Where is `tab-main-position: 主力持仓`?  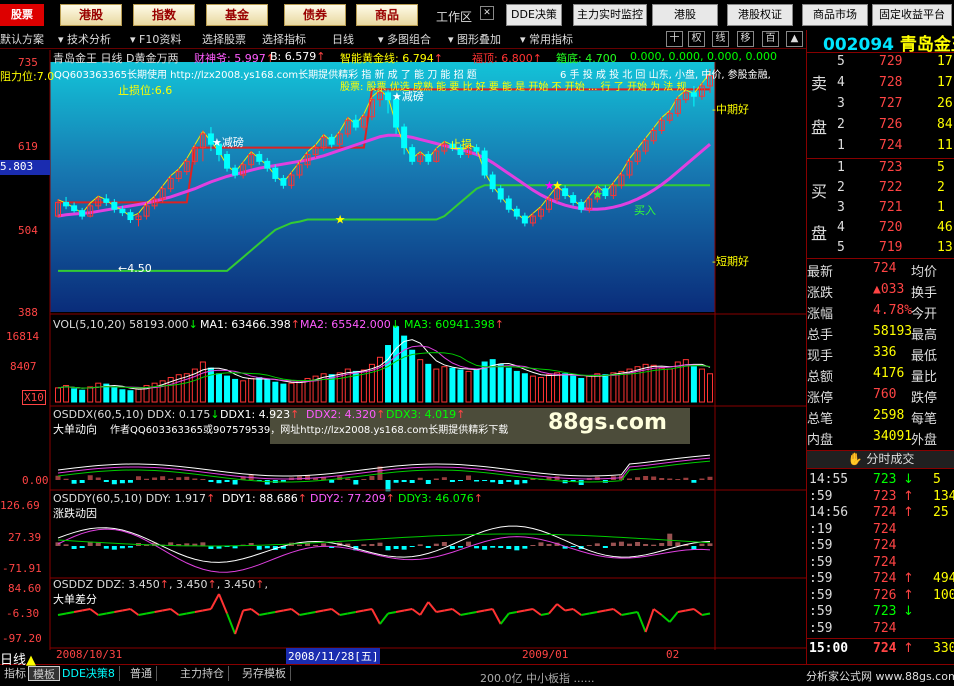
tab-main-position: 主力持仓 is located at coordinates (202, 673).